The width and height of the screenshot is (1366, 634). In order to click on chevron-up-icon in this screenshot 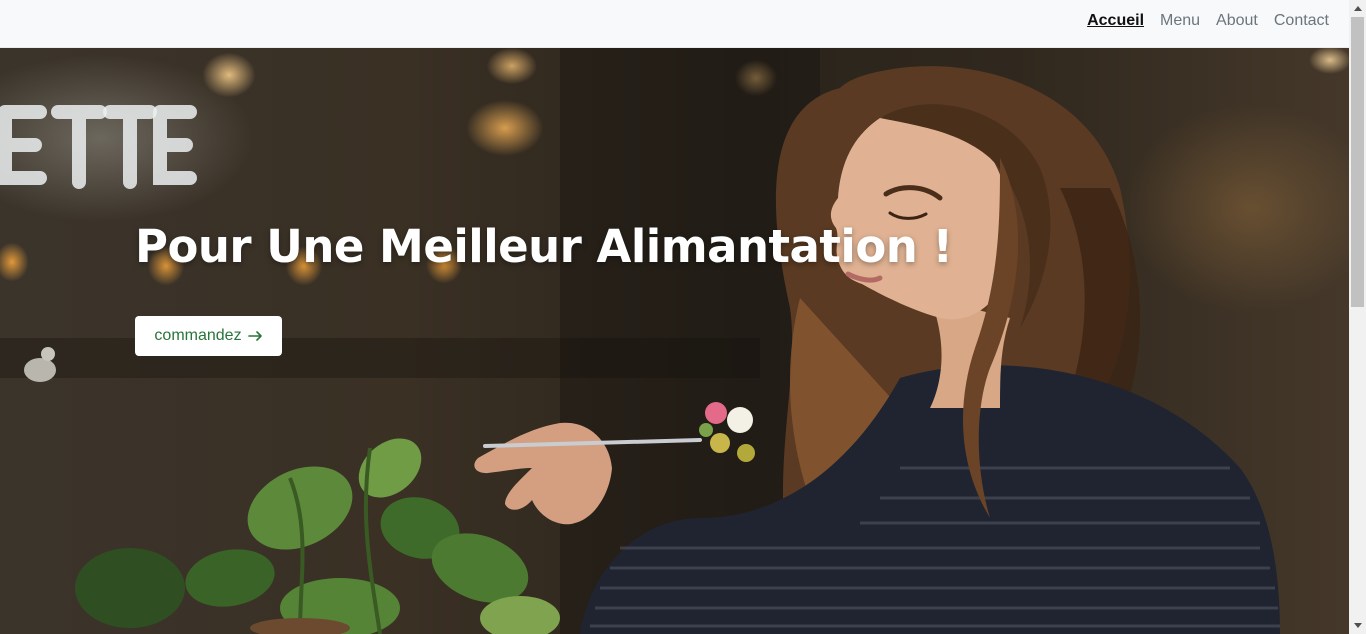, I will do `click(1357, 8)`.